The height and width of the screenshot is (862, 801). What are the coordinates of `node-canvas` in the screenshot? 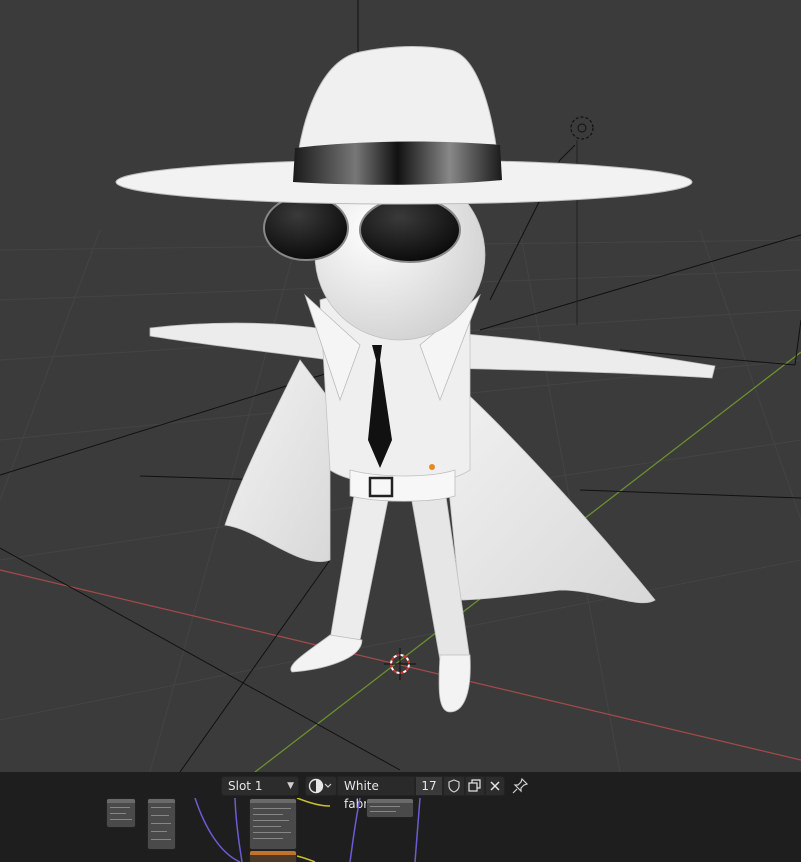 It's located at (400, 830).